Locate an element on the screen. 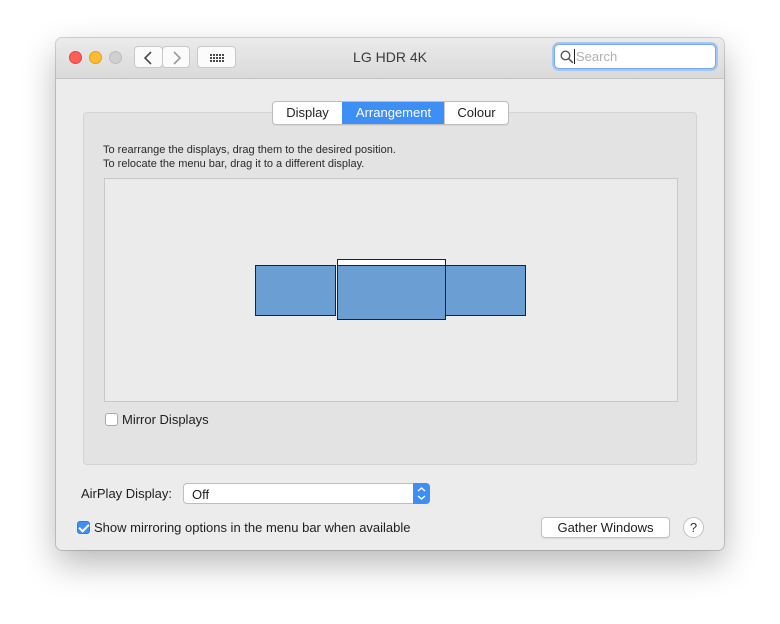  menu-bar-indicator is located at coordinates (391, 263).